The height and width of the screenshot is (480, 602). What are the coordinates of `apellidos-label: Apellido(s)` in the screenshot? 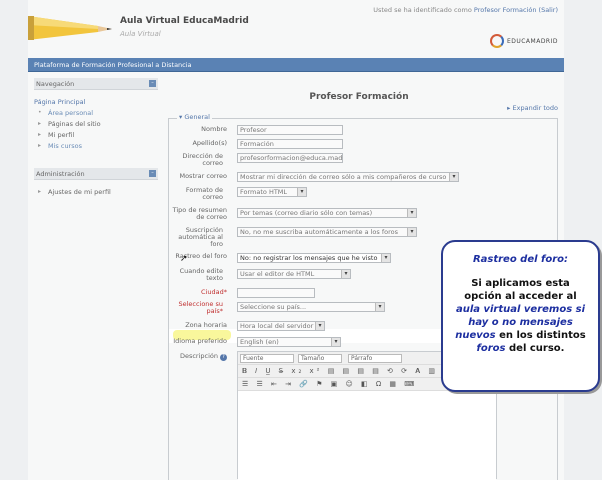 It's located at (209, 143).